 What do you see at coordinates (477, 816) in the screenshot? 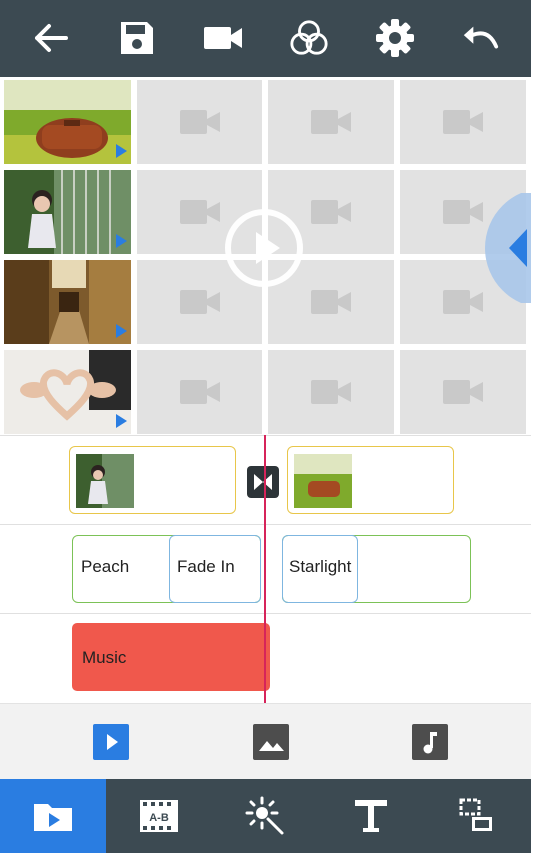
I see `layout-icon` at bounding box center [477, 816].